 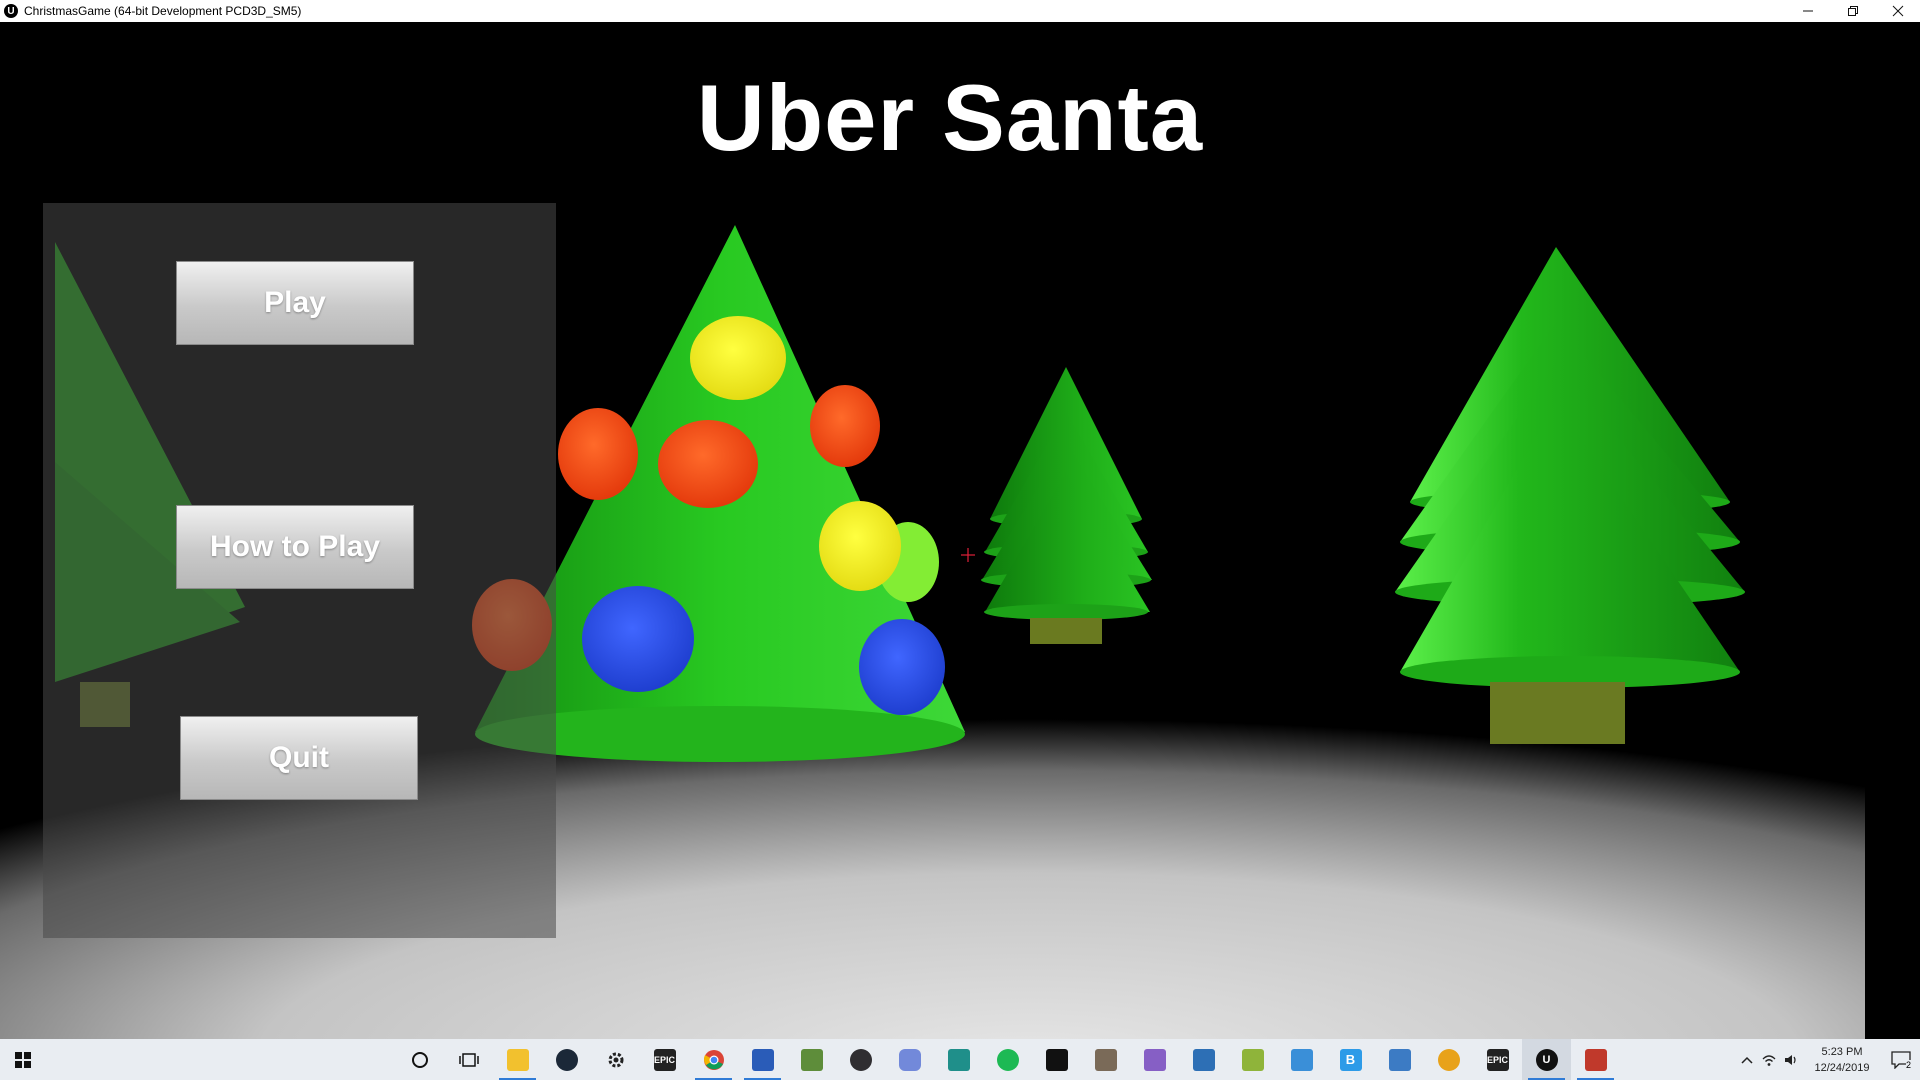 I want to click on discord-button, so click(x=909, y=1059).